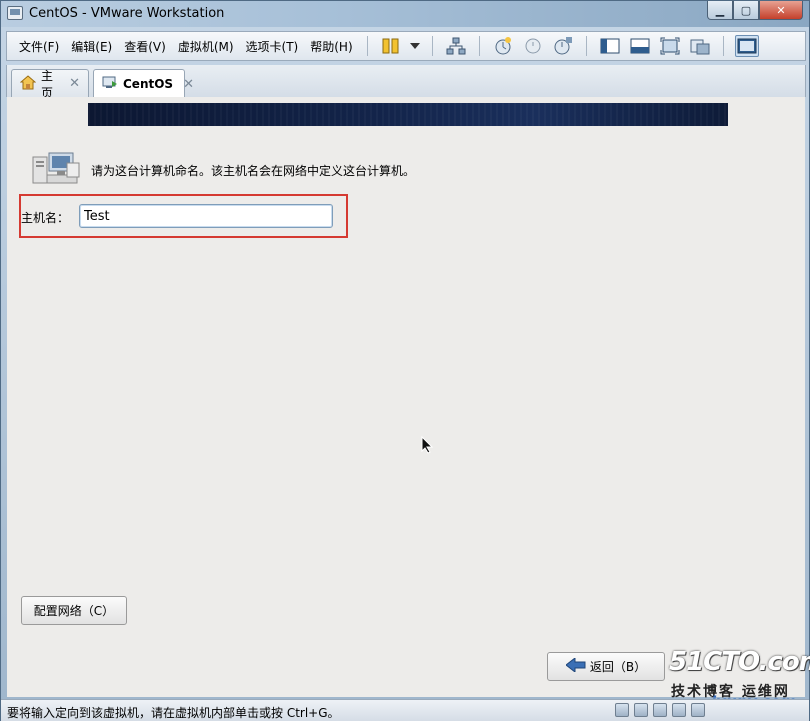 The width and height of the screenshot is (810, 721). I want to click on home-icon, so click(28, 83).